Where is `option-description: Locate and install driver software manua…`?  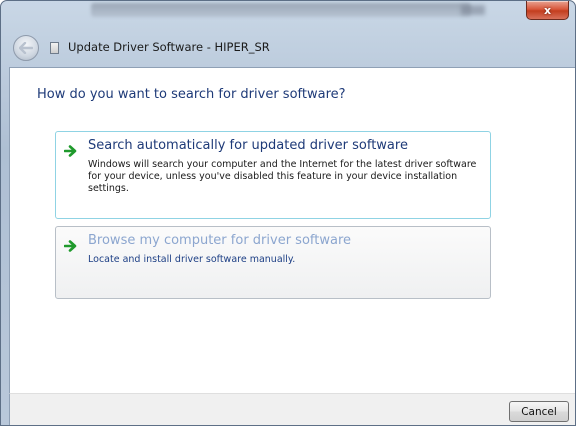 option-description: Locate and install driver software manua… is located at coordinates (192, 259).